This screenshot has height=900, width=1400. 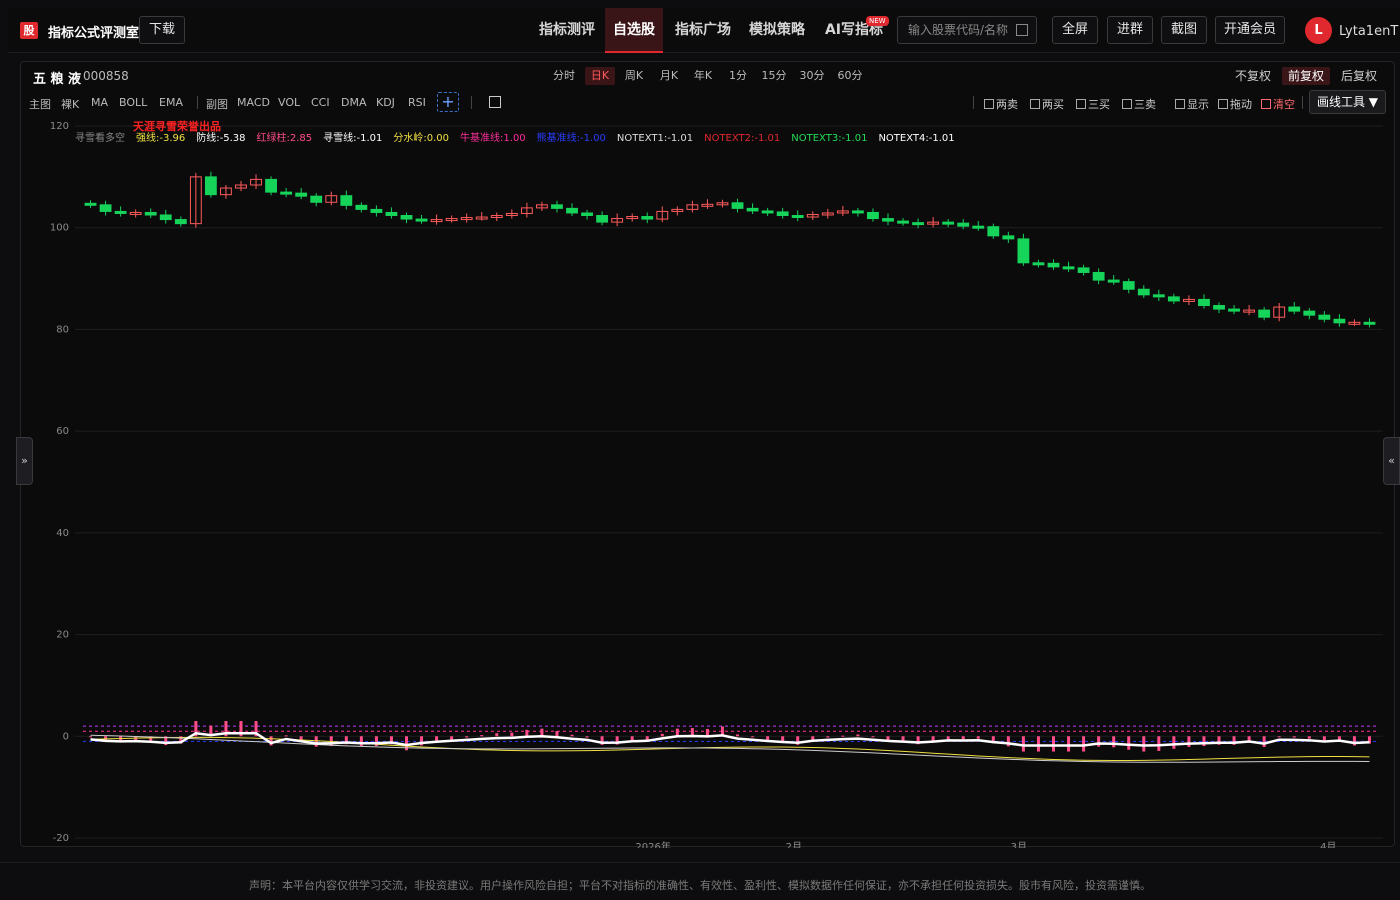 What do you see at coordinates (703, 30) in the screenshot?
I see `nav-indicator-plaza: 指标广场` at bounding box center [703, 30].